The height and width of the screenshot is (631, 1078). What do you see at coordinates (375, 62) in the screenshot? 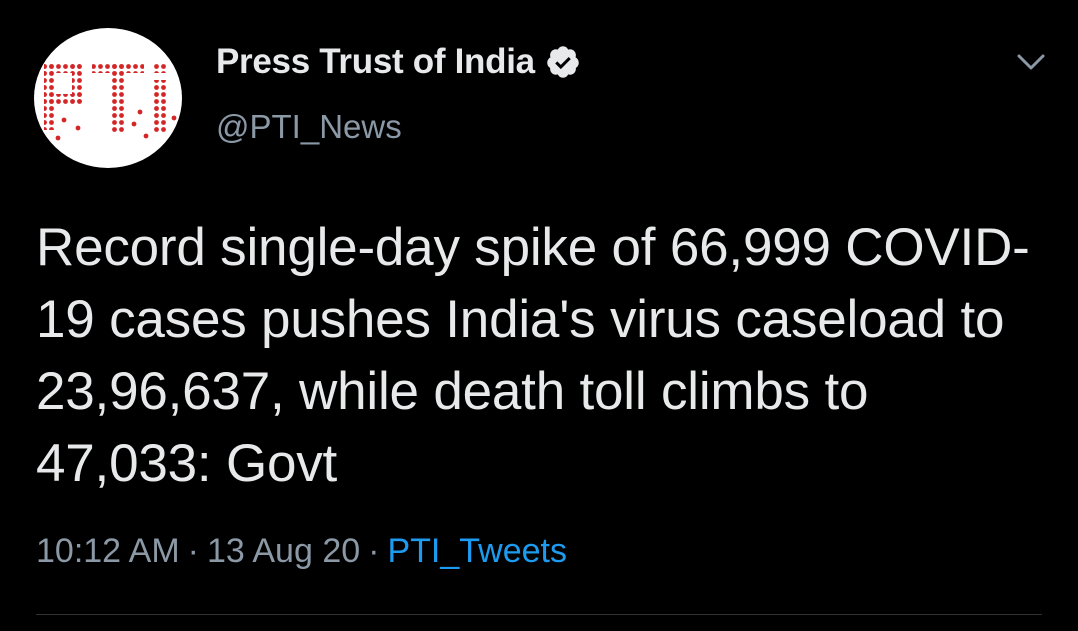
I see `author-display-name: Press Trust of India` at bounding box center [375, 62].